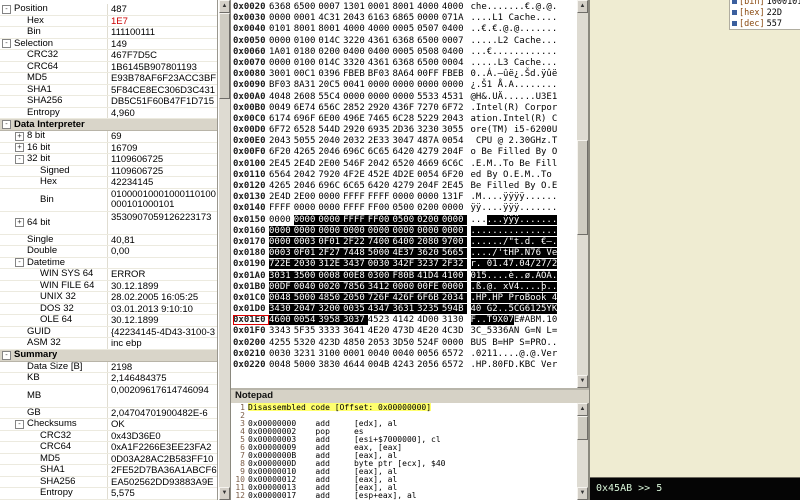 Image resolution: width=800 pixels, height=500 pixels. Describe the element at coordinates (355, 7) in the screenshot. I see `hex-word: 1301` at that location.